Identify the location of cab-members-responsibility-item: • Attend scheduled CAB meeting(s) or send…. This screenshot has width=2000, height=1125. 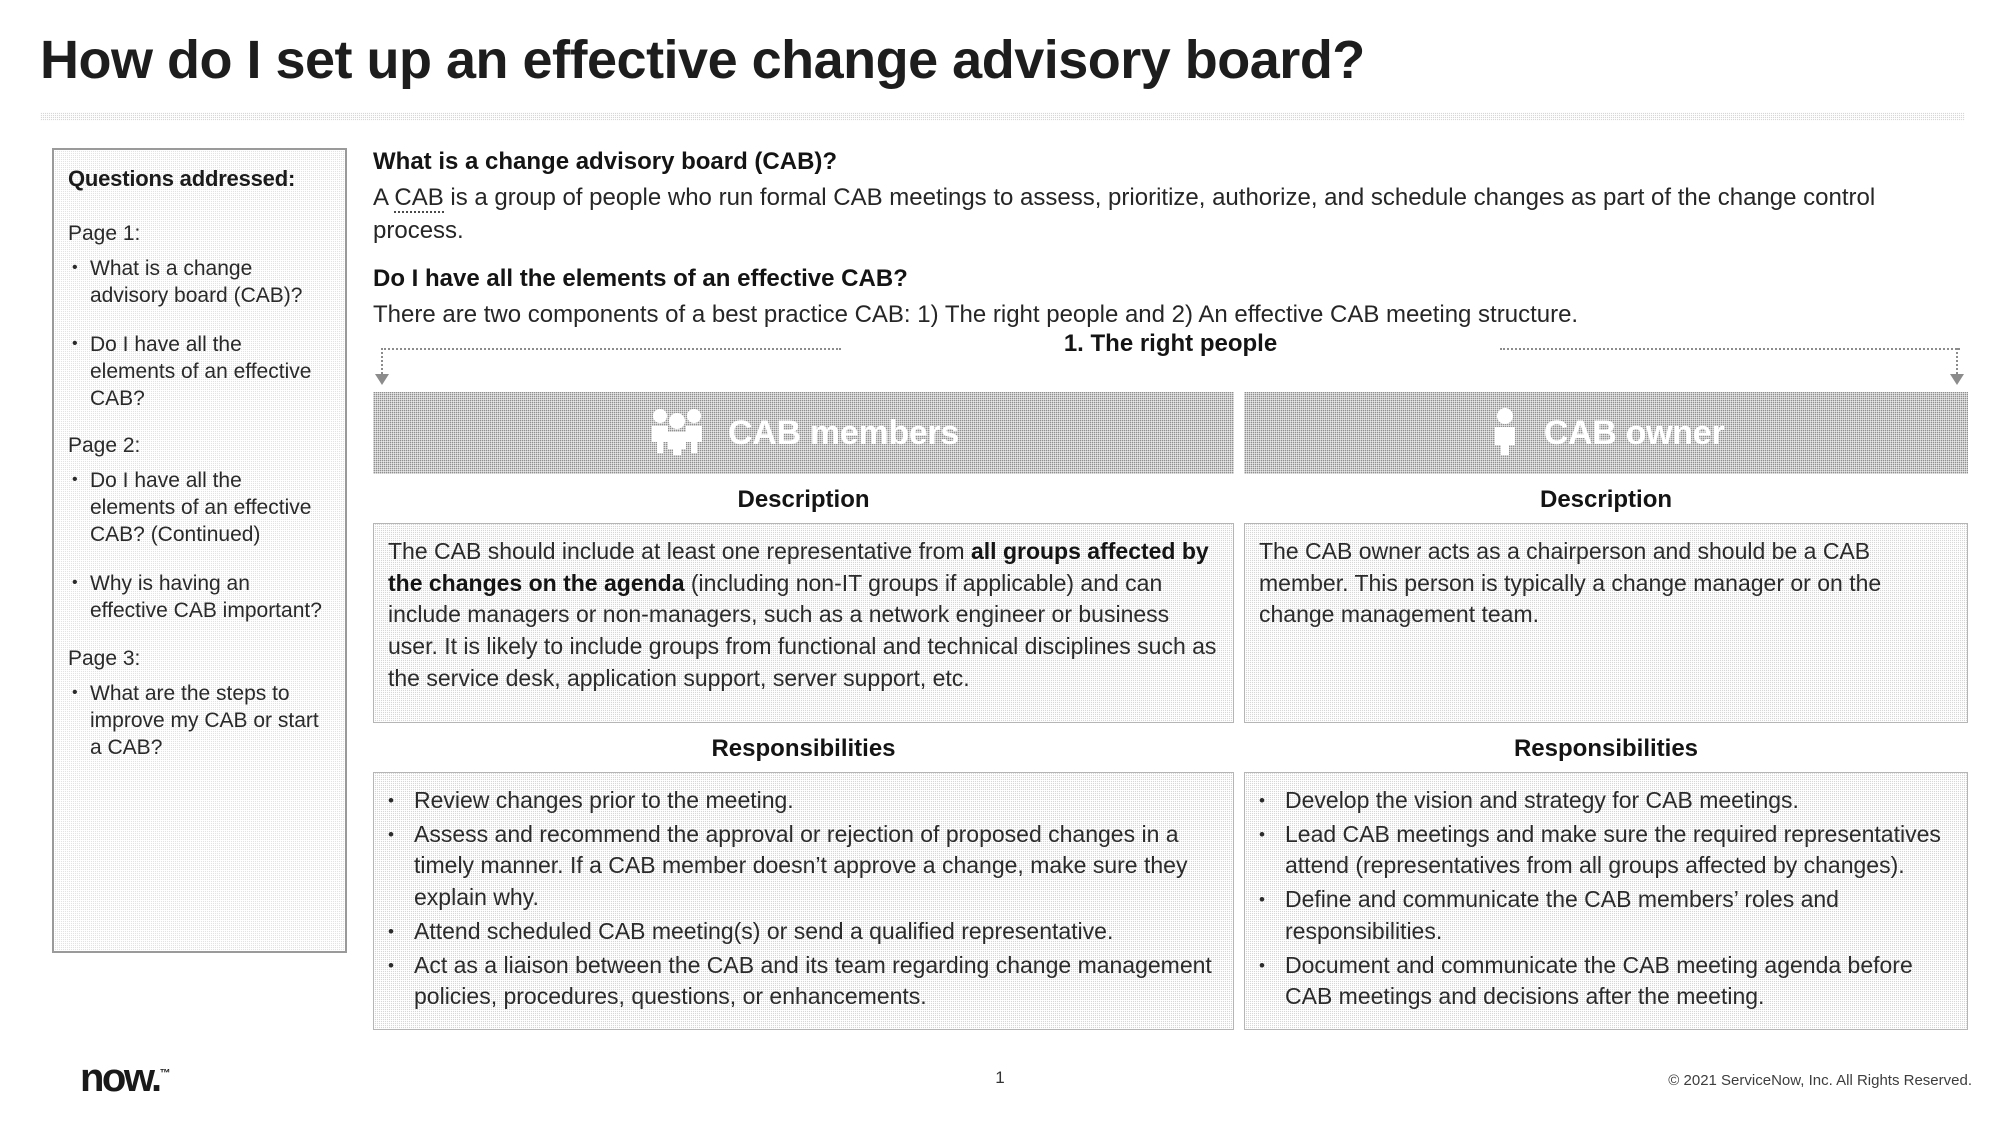
(803, 932).